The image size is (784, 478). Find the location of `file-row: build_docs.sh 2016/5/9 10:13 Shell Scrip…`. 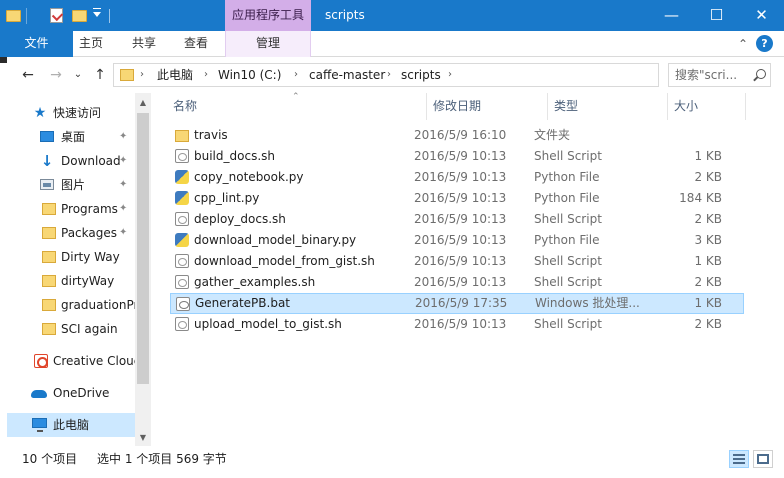

file-row: build_docs.sh 2016/5/9 10:13 Shell Scrip… is located at coordinates (457, 156).